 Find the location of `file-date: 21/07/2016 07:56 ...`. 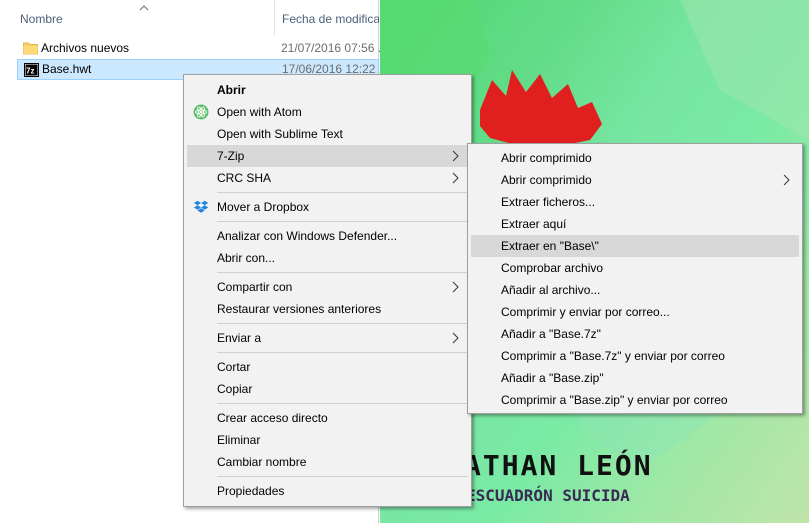

file-date: 21/07/2016 07:56 ... is located at coordinates (334, 48).